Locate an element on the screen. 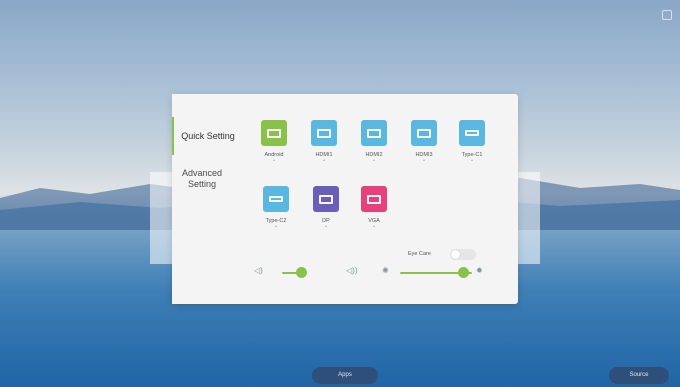 Image resolution: width=680 pixels, height=387 pixels. source-hdmi1: HDMI1 • is located at coordinates (324, 142).